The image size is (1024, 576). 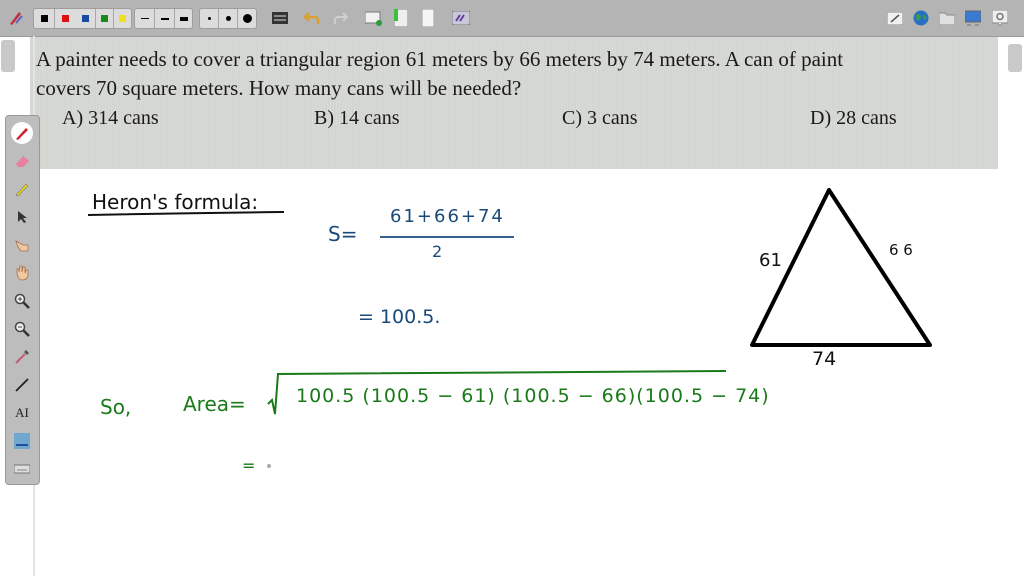 I want to click on s-denominator: 2, so click(x=437, y=251).